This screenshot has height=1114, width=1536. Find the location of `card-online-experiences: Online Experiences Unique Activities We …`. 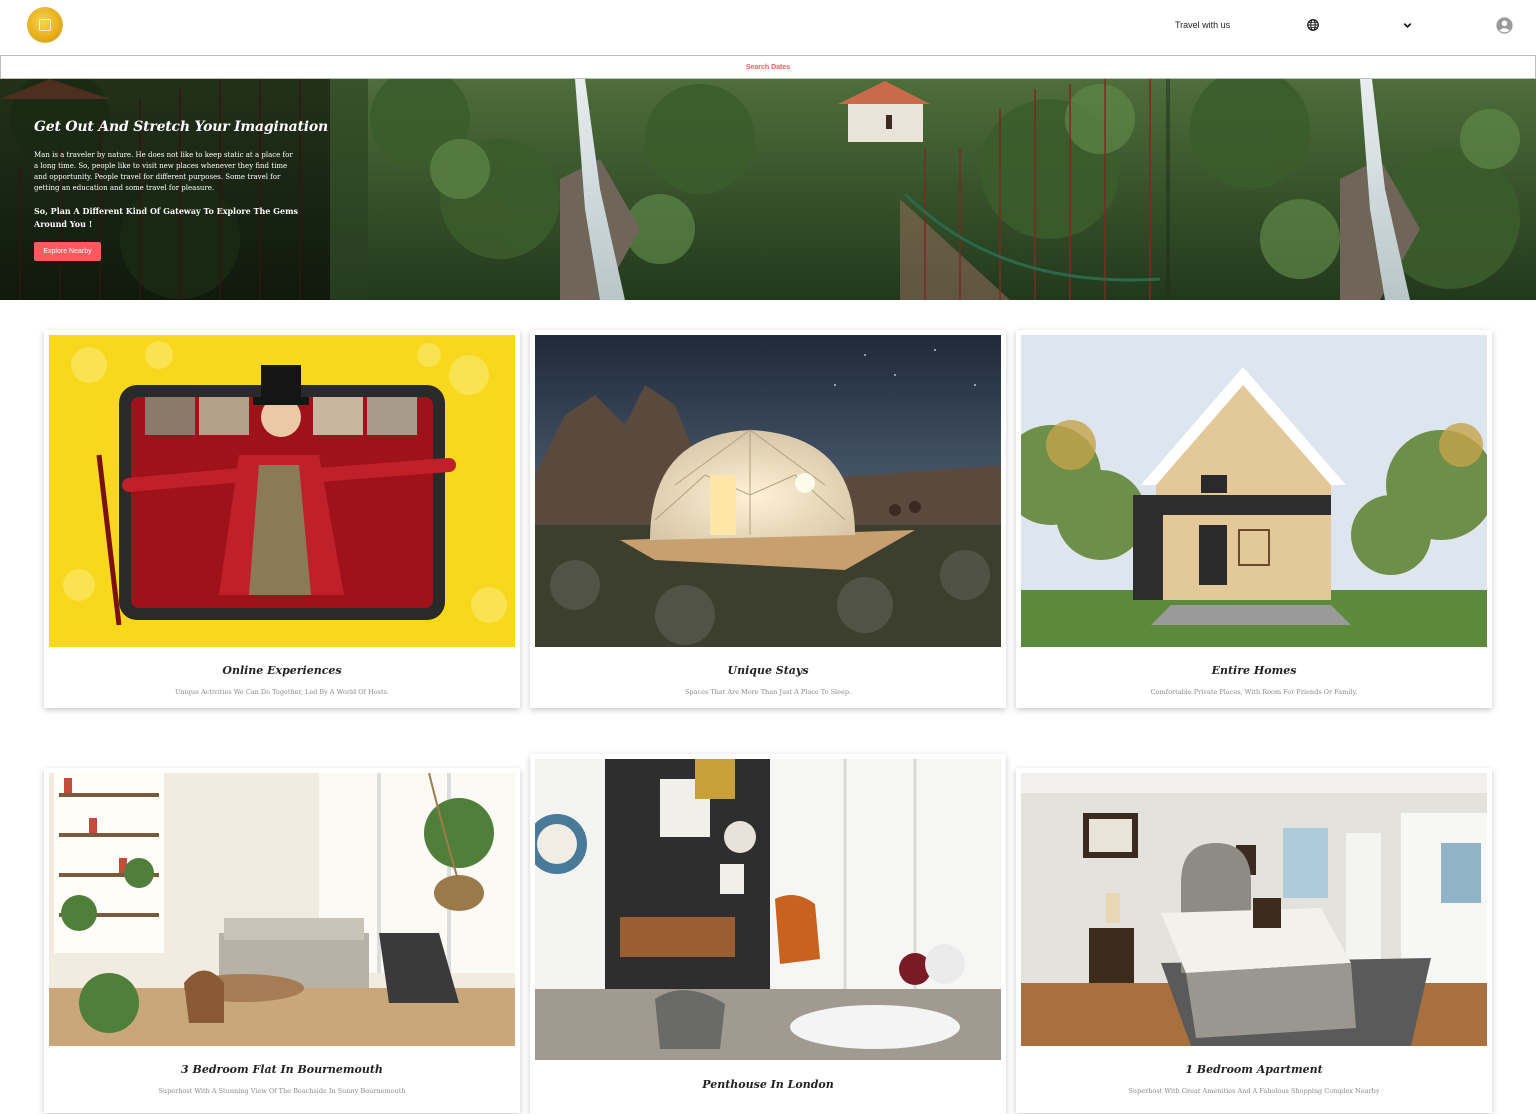

card-online-experiences: Online Experiences Unique Activities We … is located at coordinates (282, 519).